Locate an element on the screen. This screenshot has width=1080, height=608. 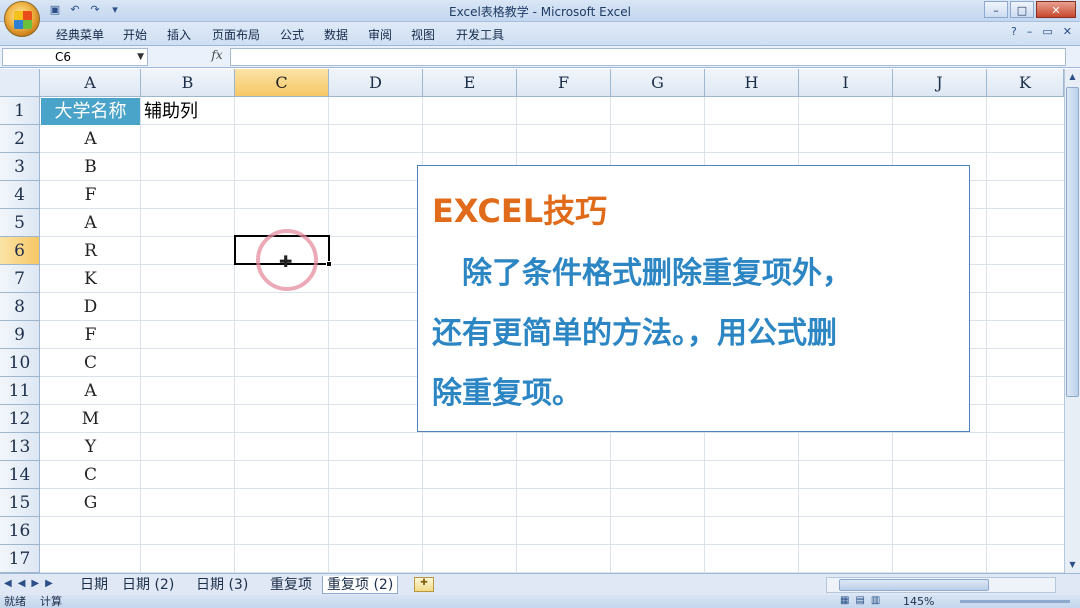
scroll-up-icon: ▲ is located at coordinates (1072, 77).